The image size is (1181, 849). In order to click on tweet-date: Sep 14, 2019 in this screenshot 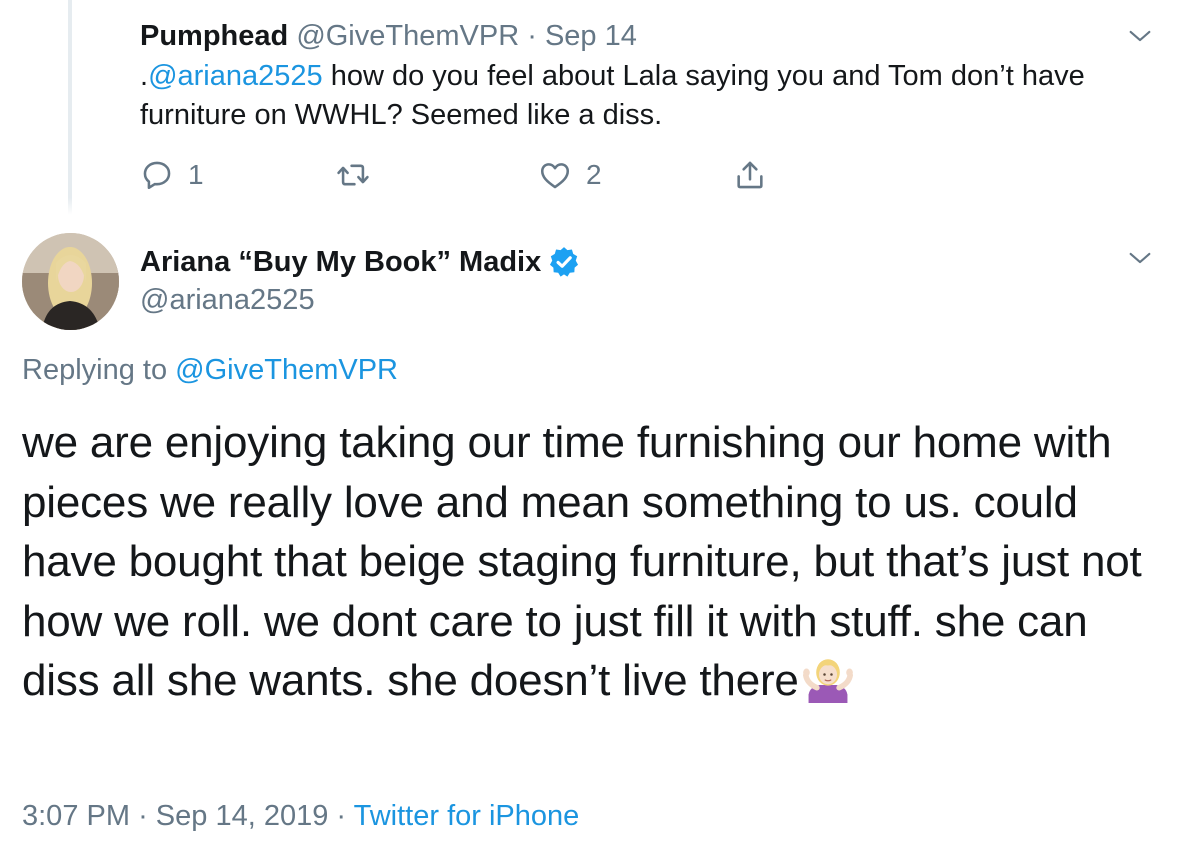, I will do `click(242, 816)`.